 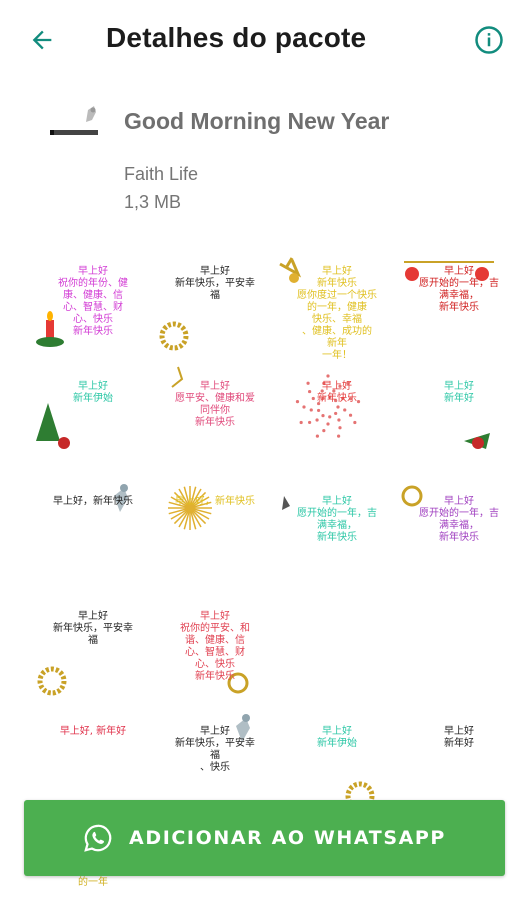 I want to click on pack-name: Good Morning New Year, so click(x=257, y=121).